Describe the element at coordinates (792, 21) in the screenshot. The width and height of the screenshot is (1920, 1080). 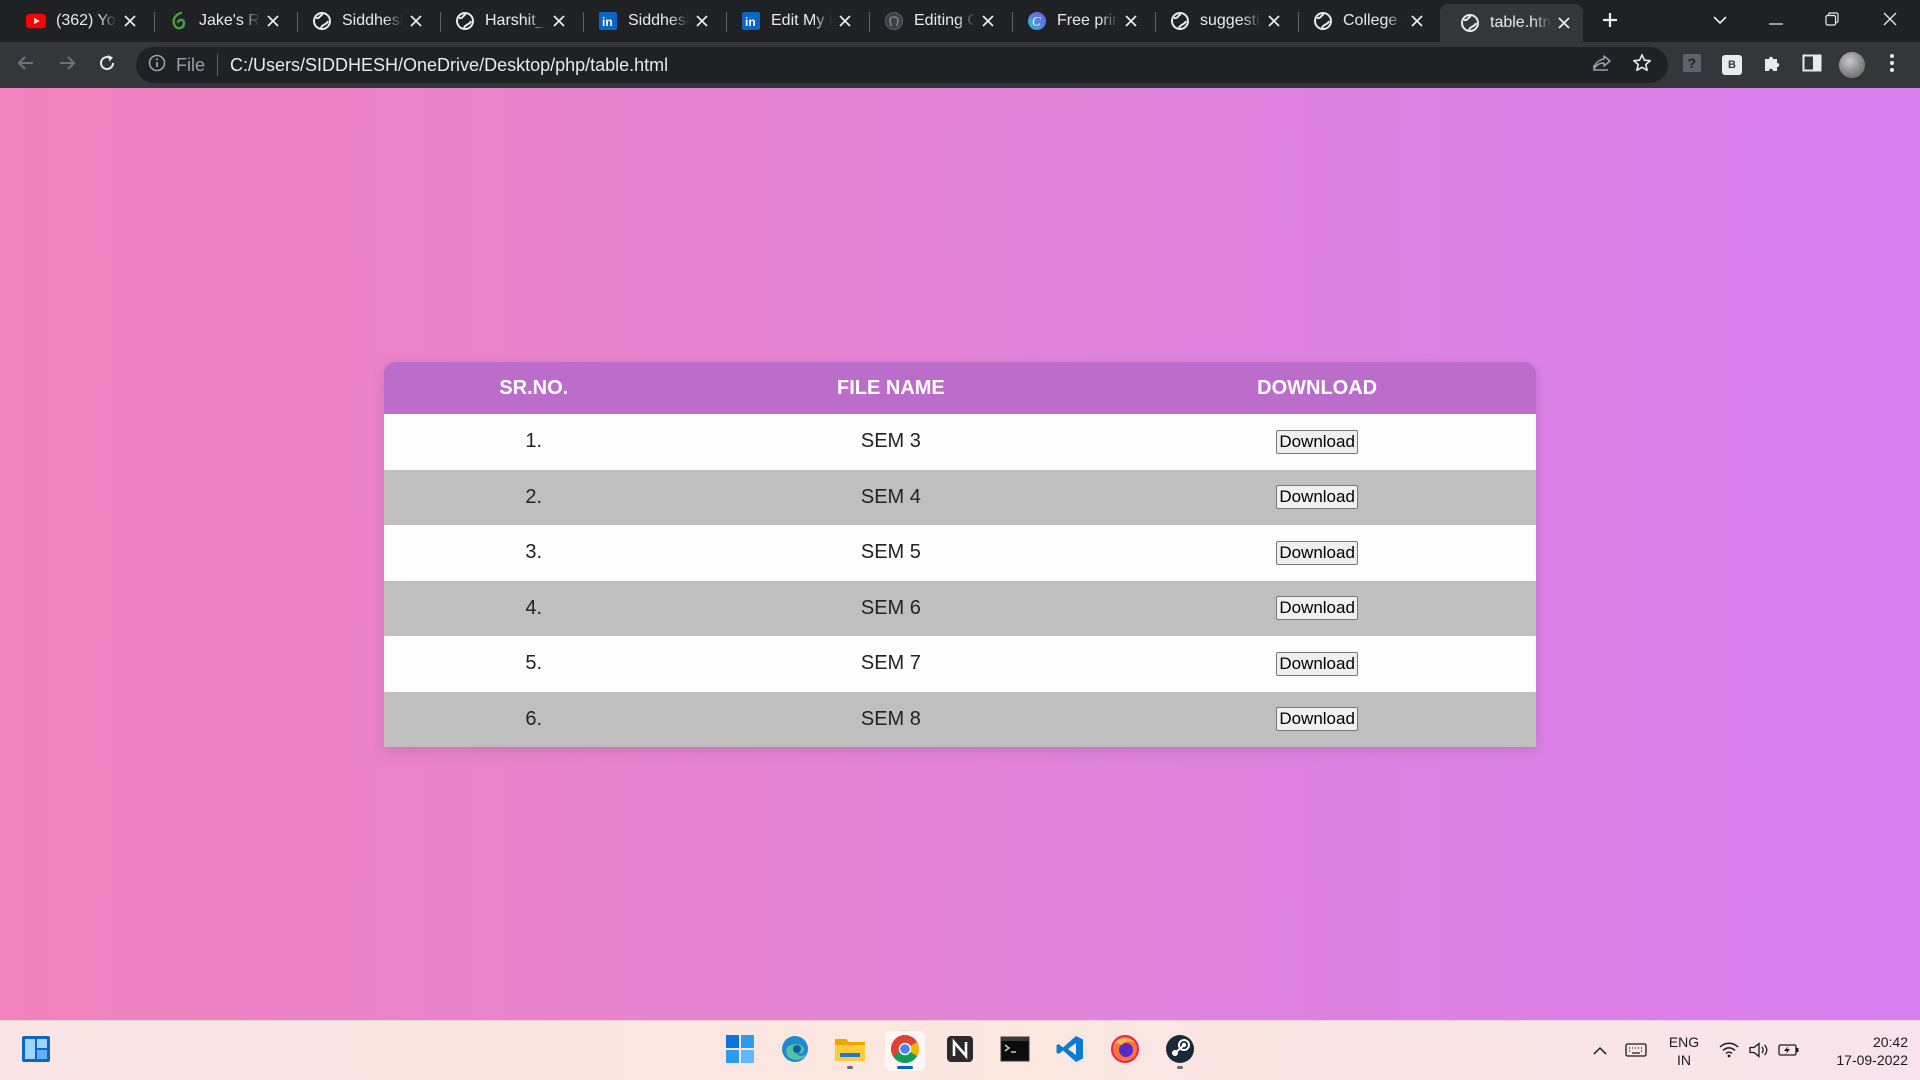
I see `tab-edit-my-profile: in Edit My P` at that location.